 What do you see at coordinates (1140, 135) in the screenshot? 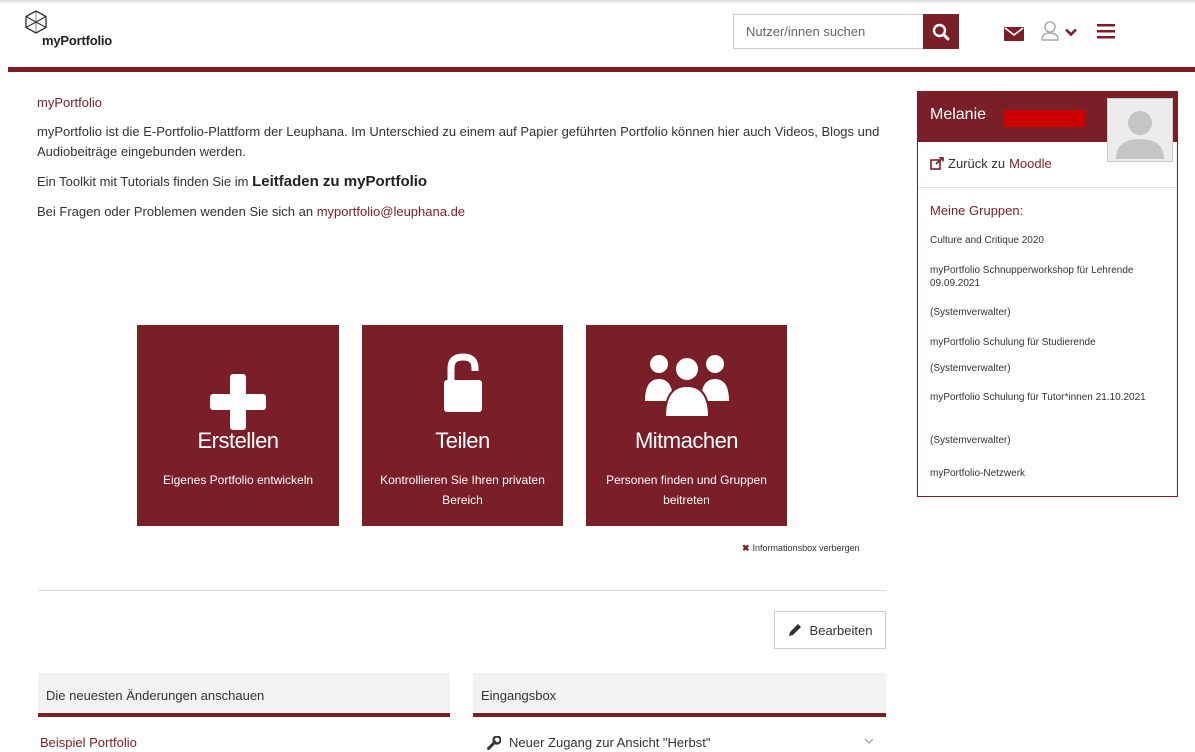
I see `avatar-placeholder-icon` at bounding box center [1140, 135].